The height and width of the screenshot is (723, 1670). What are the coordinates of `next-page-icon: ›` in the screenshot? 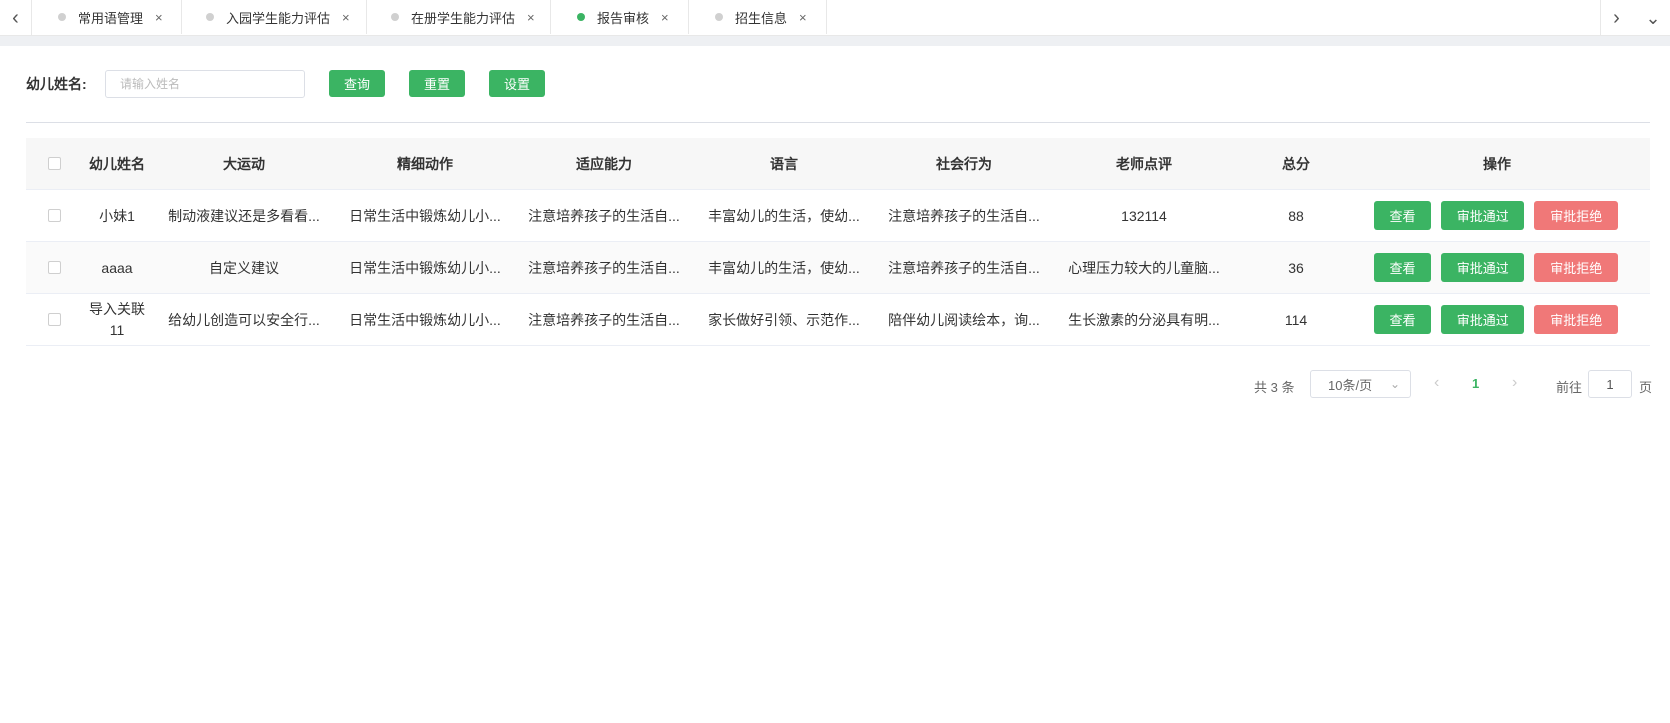 It's located at (1514, 383).